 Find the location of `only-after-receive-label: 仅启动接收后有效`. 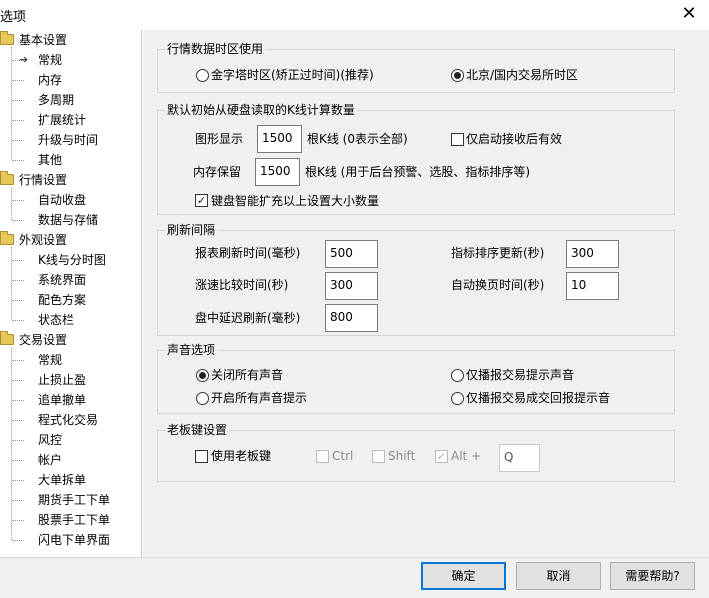

only-after-receive-label: 仅启动接收后有效 is located at coordinates (514, 139).